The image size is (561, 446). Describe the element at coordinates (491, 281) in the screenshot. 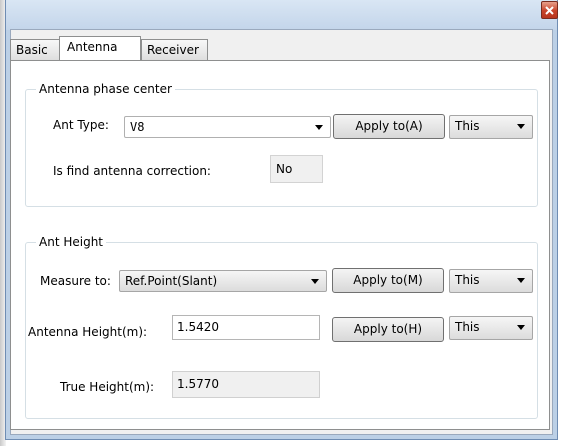

I see `measure-scope-select: This` at that location.